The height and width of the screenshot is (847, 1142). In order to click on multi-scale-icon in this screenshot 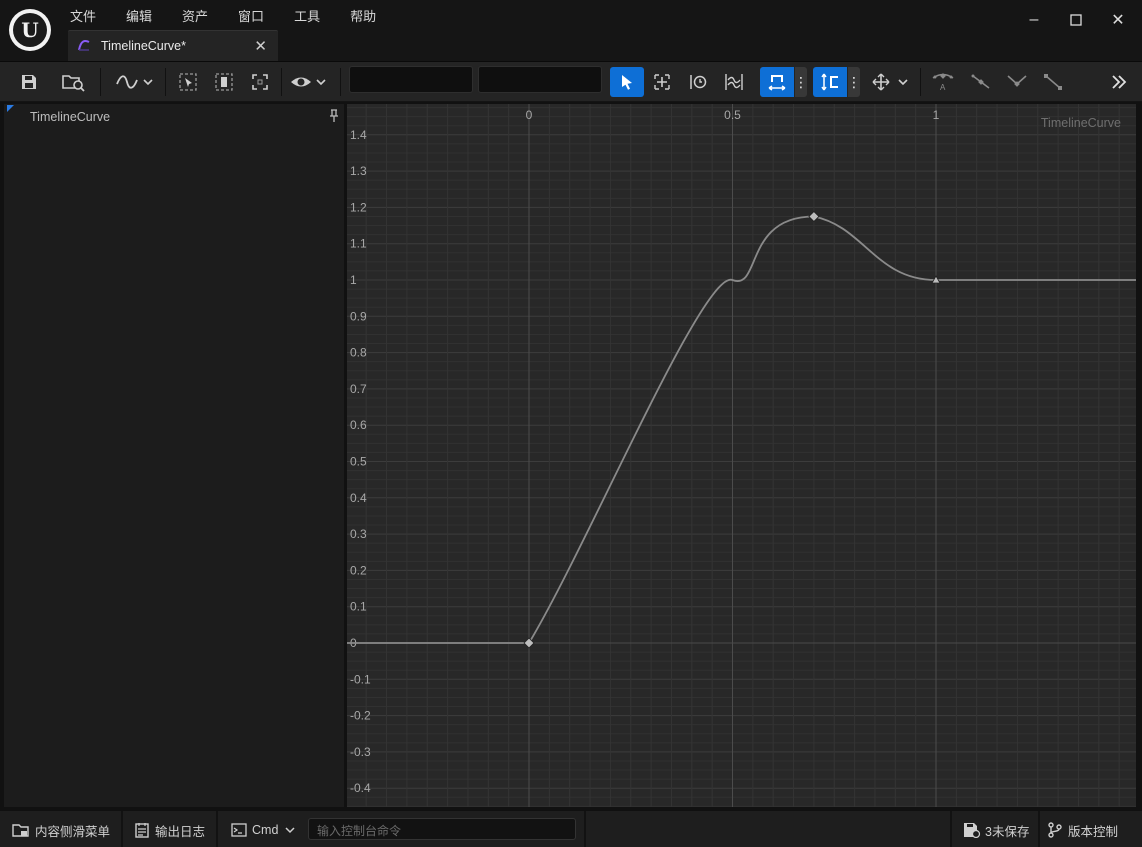, I will do `click(734, 82)`.